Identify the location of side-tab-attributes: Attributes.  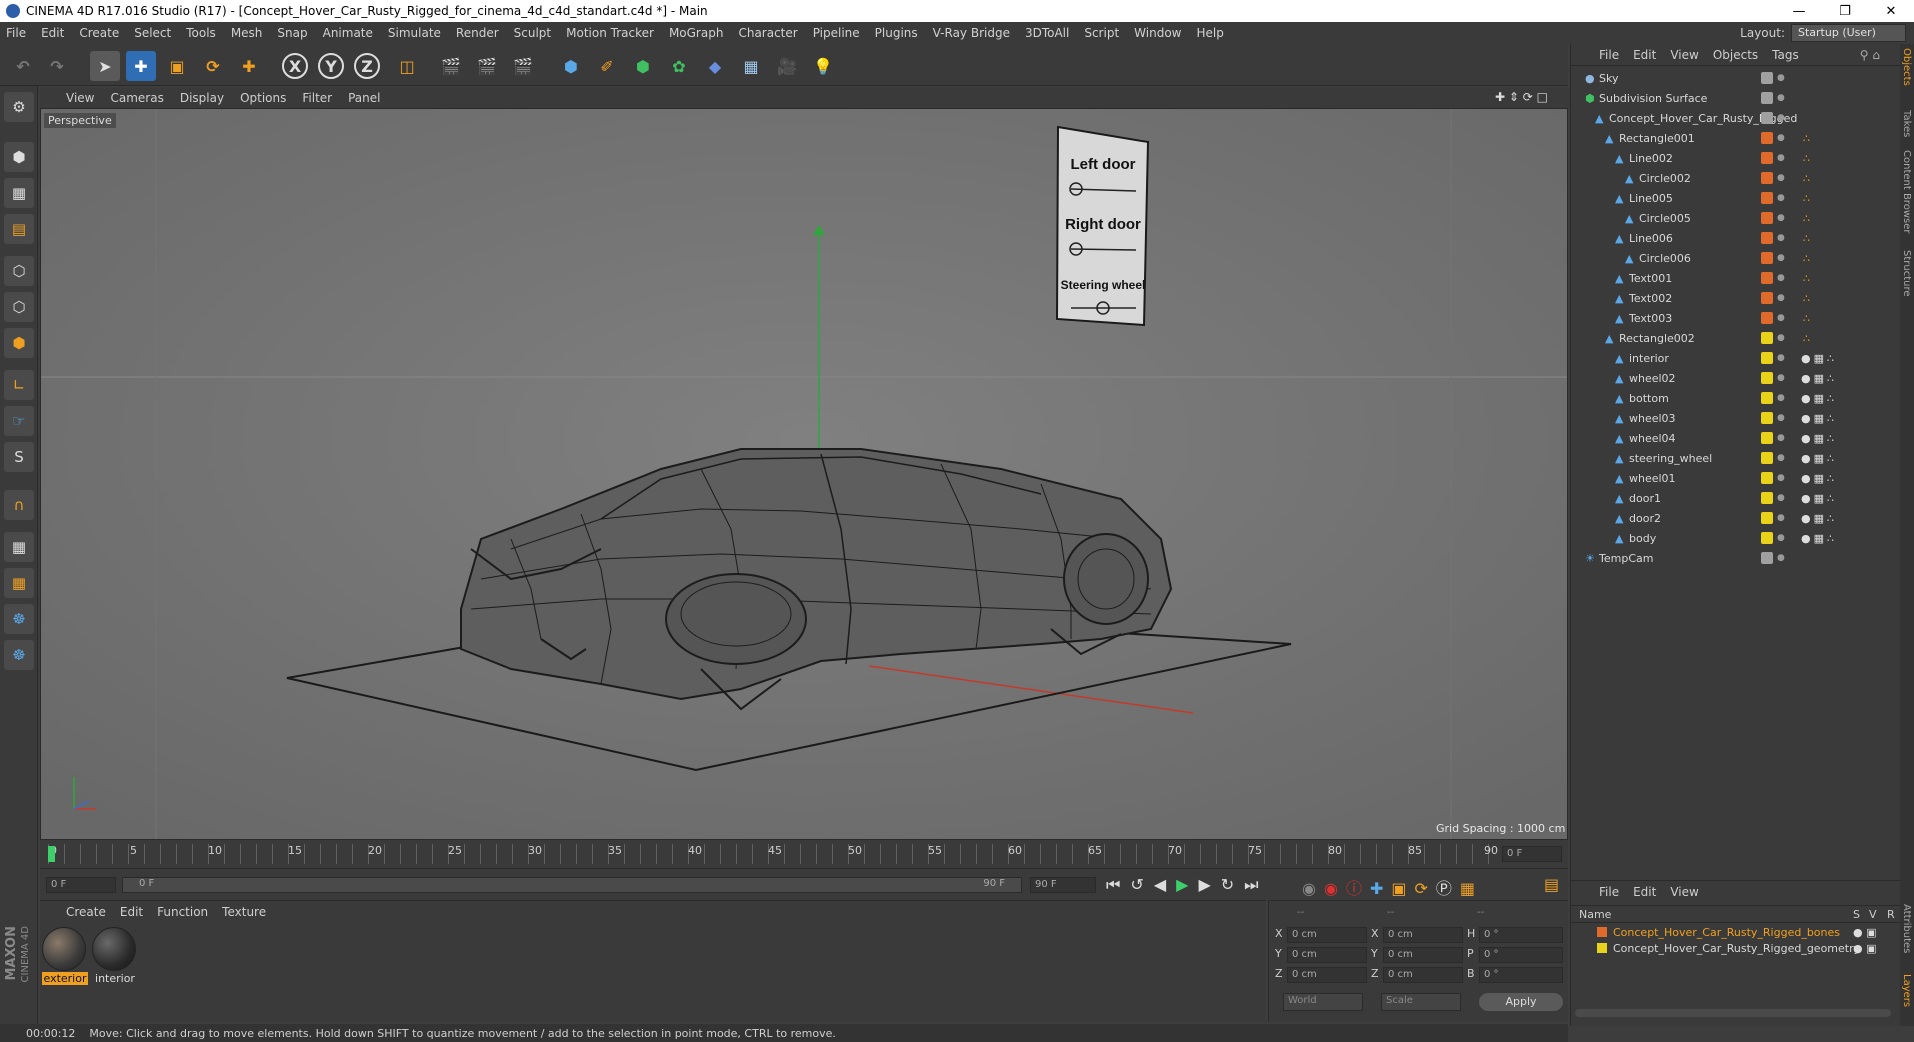
(1906, 928).